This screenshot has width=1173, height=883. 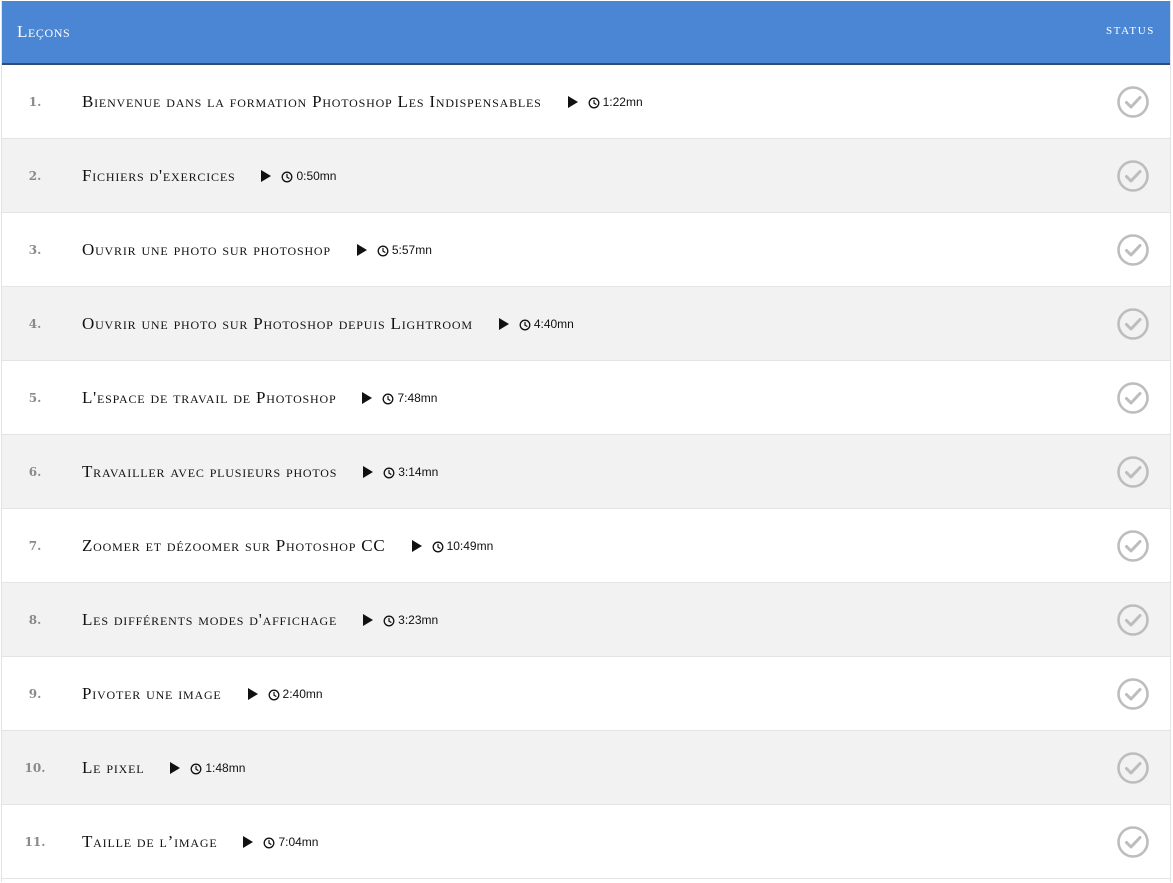 I want to click on lesson-number: 1., so click(x=35, y=102).